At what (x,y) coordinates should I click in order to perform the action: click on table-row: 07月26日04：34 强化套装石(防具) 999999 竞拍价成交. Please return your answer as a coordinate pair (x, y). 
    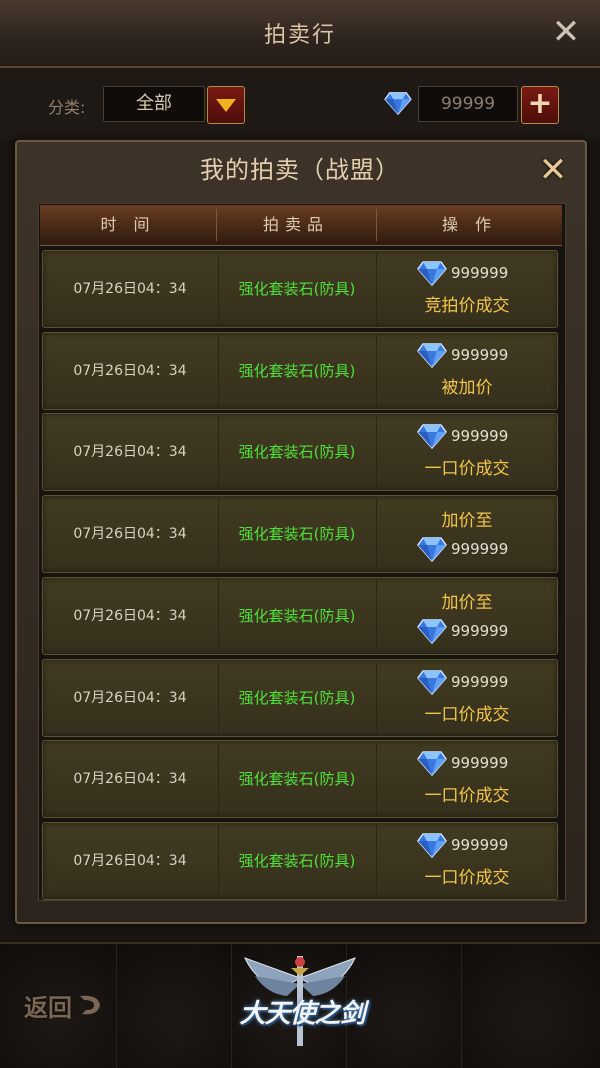
    Looking at the image, I should click on (300, 289).